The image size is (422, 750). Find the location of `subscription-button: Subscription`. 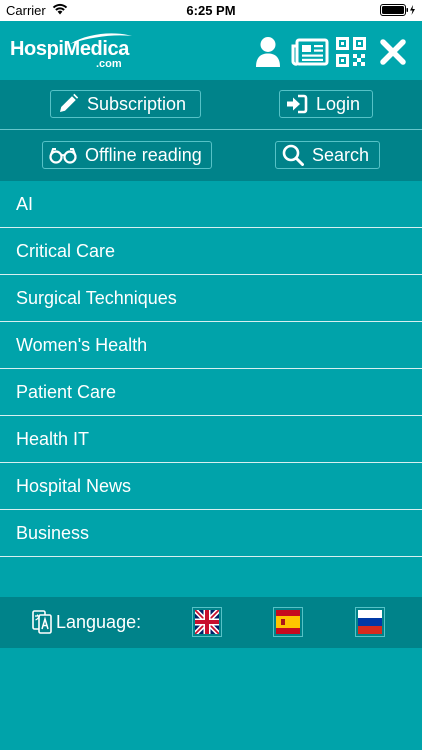

subscription-button: Subscription is located at coordinates (125, 104).